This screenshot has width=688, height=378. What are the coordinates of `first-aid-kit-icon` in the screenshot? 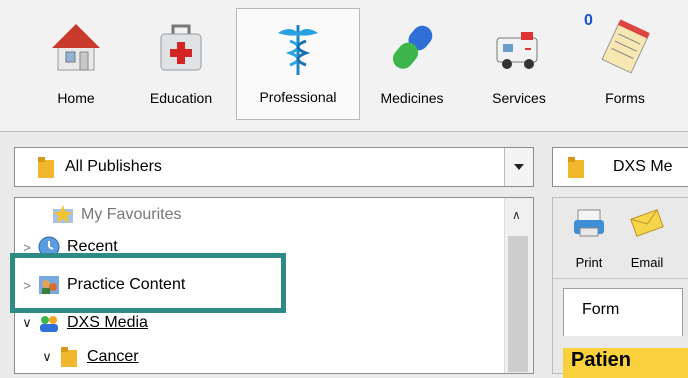 It's located at (181, 47).